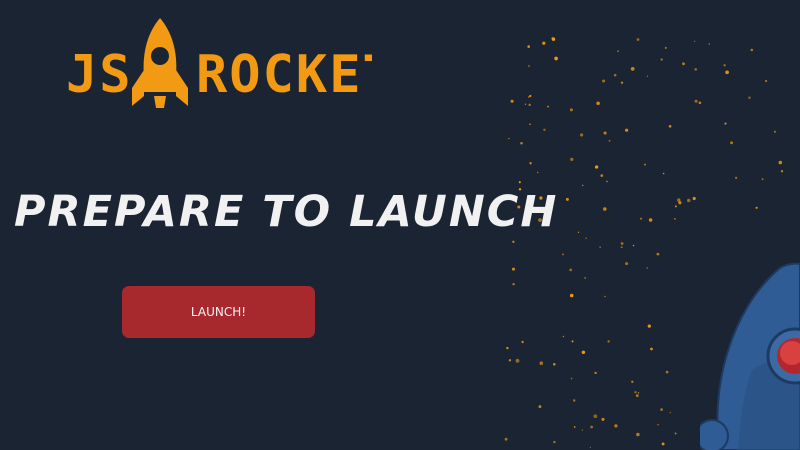 Image resolution: width=800 pixels, height=450 pixels. I want to click on spaceship-illustration, so click(750, 356).